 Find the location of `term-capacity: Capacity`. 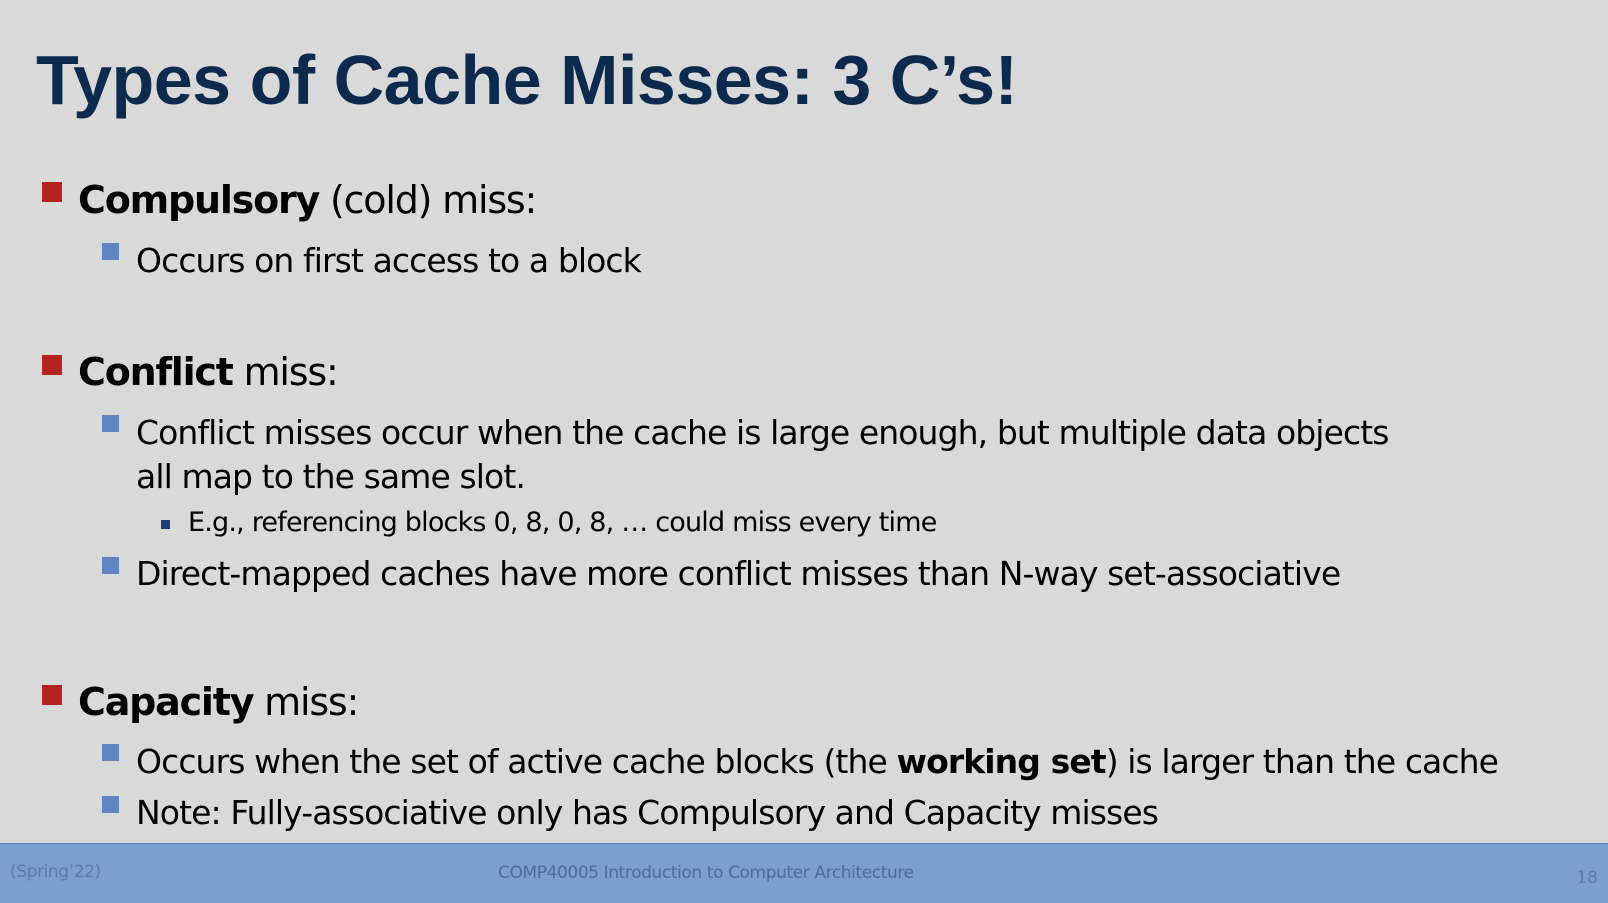

term-capacity: Capacity is located at coordinates (166, 702).